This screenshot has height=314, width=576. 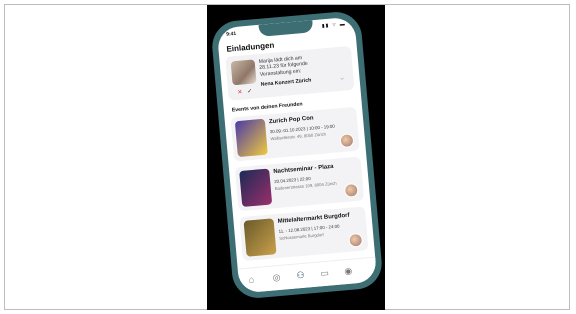 What do you see at coordinates (286, 82) in the screenshot?
I see `invitation-event: Nena Konzert Zürich` at bounding box center [286, 82].